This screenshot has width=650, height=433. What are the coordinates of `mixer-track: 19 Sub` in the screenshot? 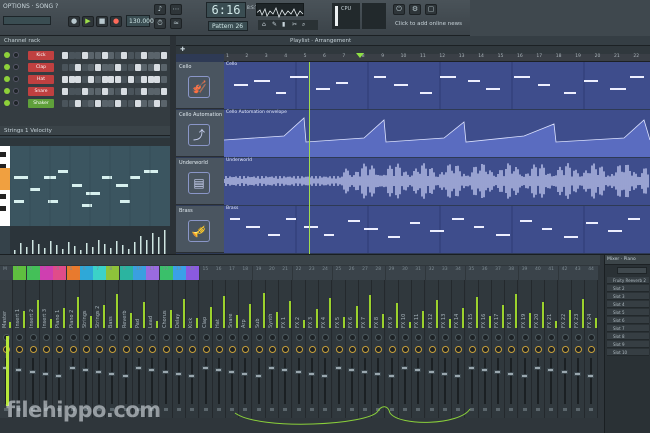 It's located at (259, 342).